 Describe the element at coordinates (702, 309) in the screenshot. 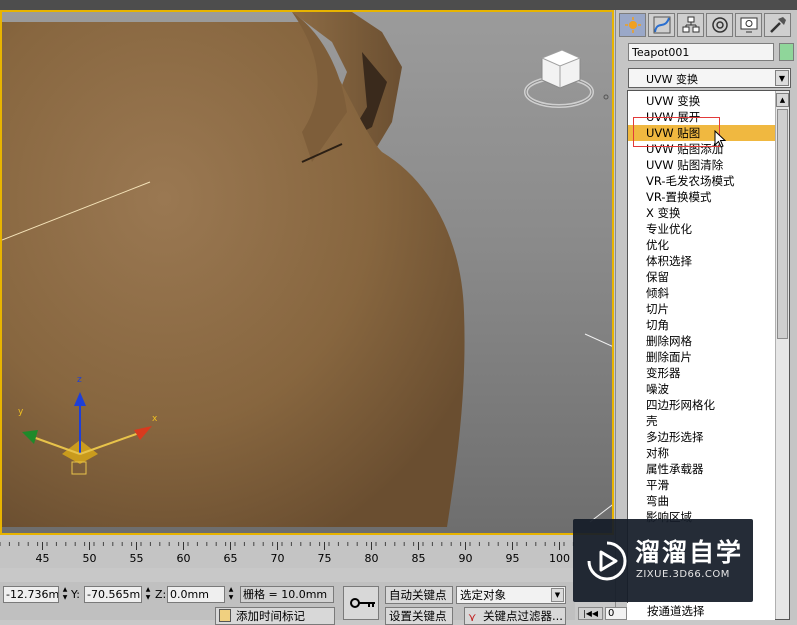

I see `modifier-item: 切片` at that location.